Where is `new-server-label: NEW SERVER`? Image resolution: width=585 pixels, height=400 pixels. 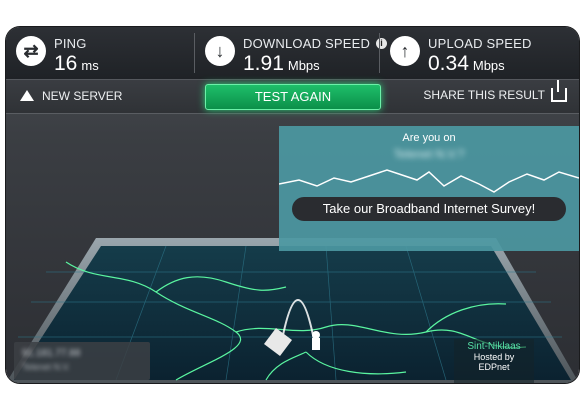 new-server-label: NEW SERVER is located at coordinates (82, 96).